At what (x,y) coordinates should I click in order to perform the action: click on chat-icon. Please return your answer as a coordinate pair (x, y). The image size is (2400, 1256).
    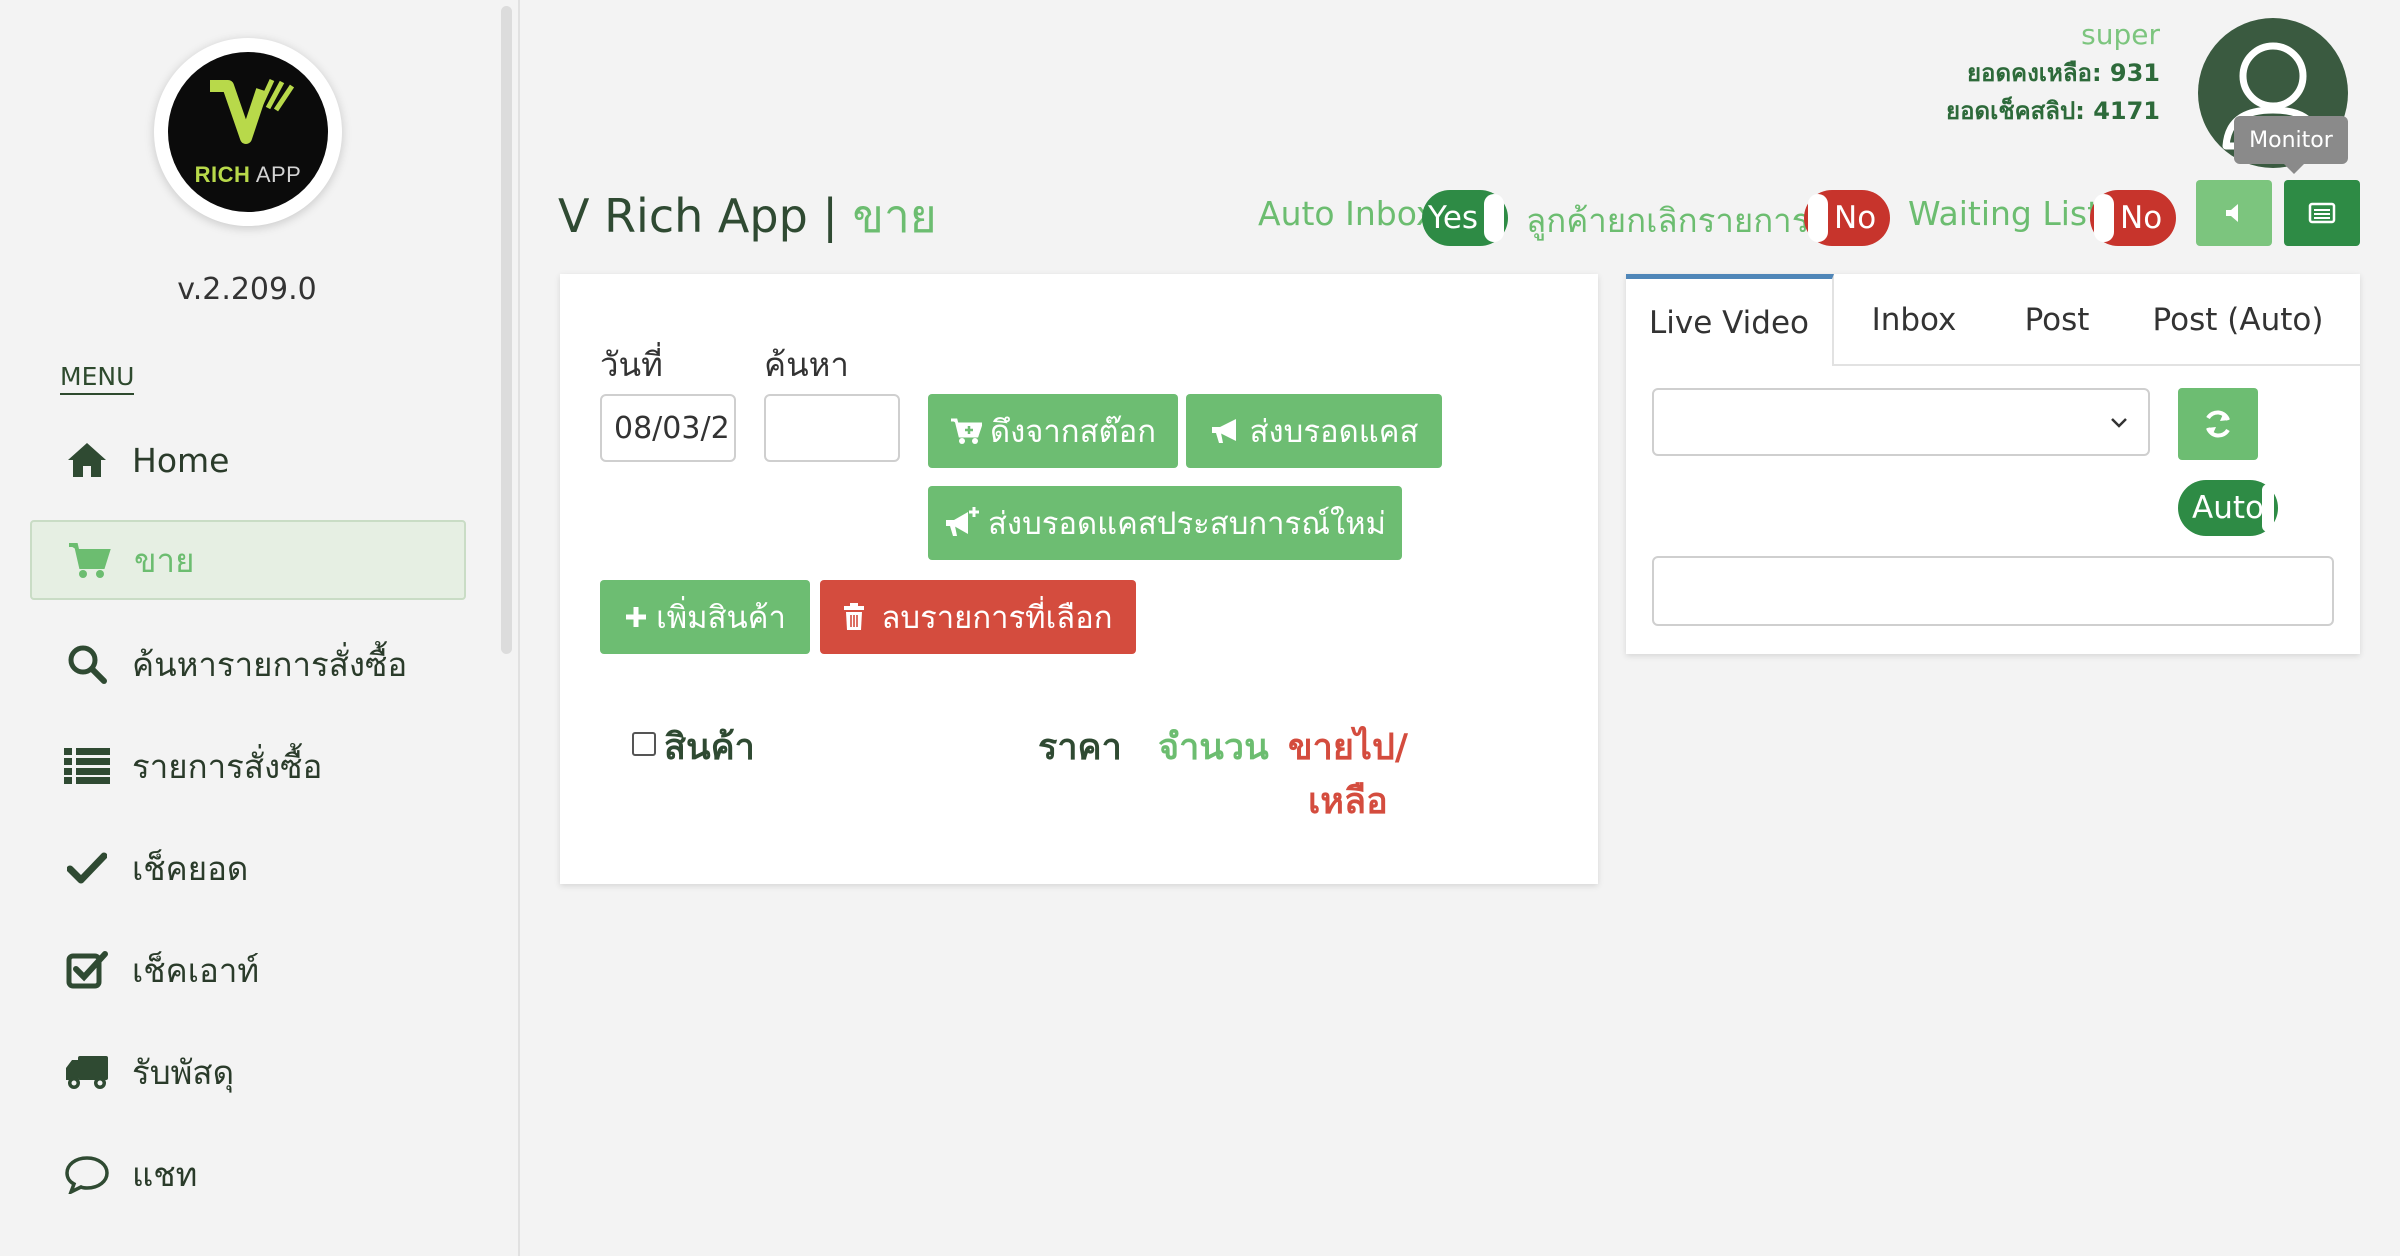
    Looking at the image, I should click on (87, 1174).